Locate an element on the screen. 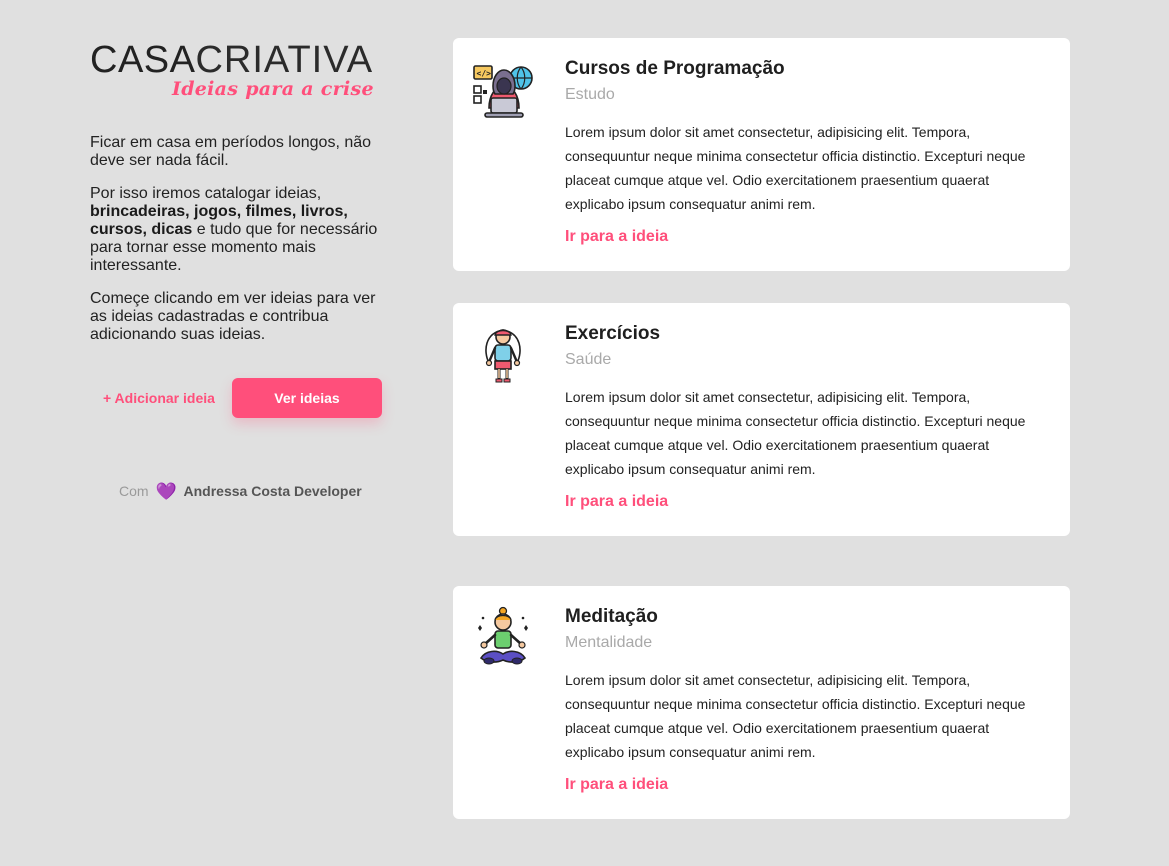 This screenshot has height=866, width=1169. intro-p2-prefix: Por isso iremos catalogar ideias, is located at coordinates (206, 193).